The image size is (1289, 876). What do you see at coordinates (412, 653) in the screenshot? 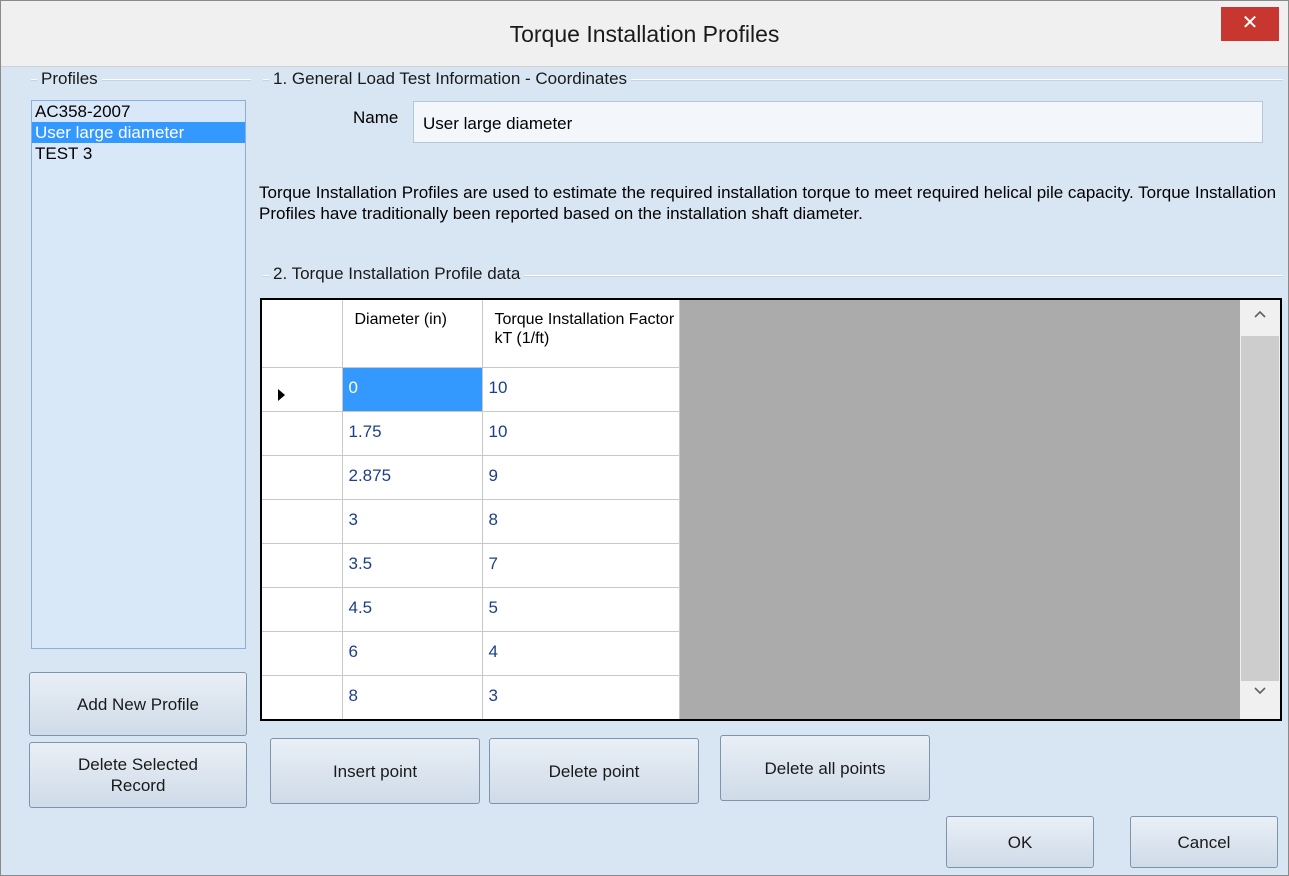
I see `diameter-cell: 6` at bounding box center [412, 653].